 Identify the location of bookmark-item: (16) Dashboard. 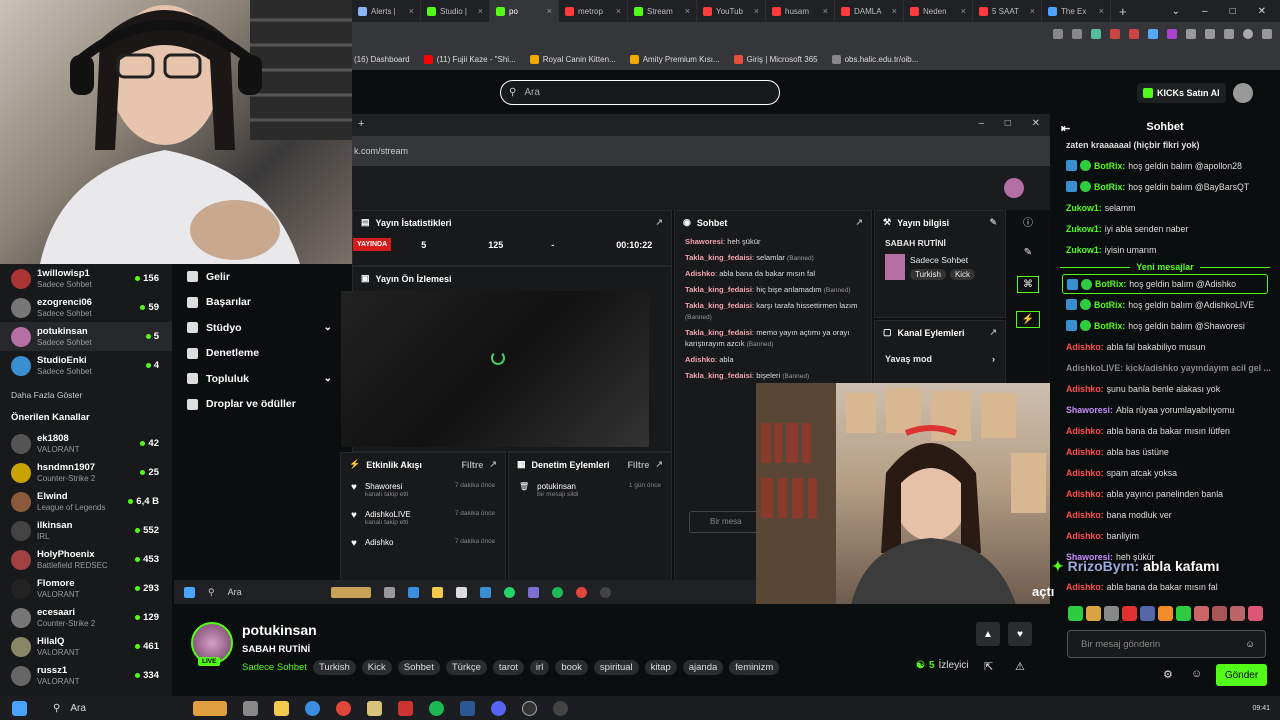
(382, 59).